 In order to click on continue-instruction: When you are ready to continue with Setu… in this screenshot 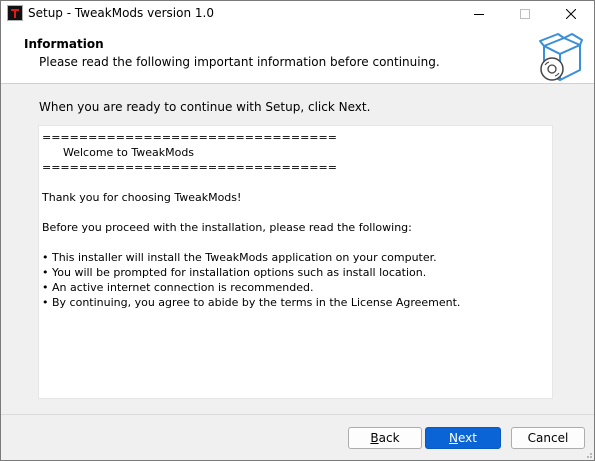, I will do `click(205, 107)`.